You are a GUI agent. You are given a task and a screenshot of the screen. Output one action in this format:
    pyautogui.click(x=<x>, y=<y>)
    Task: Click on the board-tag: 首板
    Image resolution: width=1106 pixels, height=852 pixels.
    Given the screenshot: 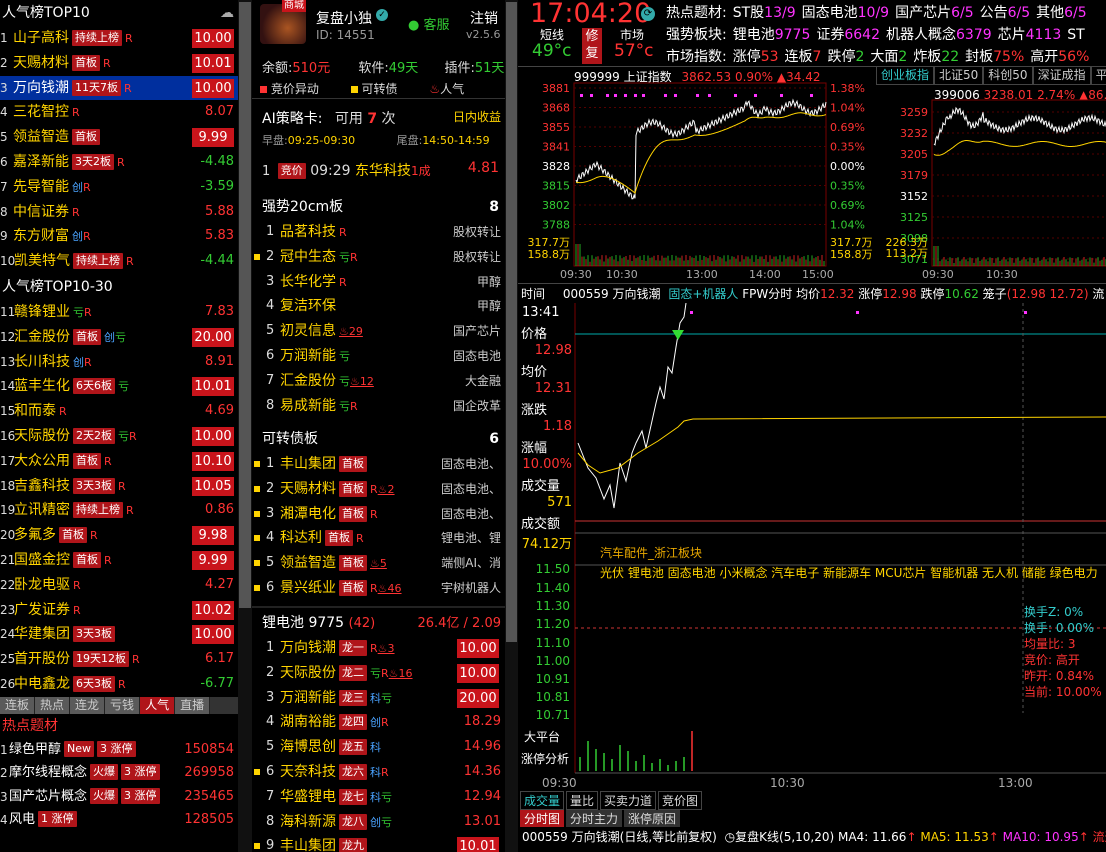 What is the action you would take?
    pyautogui.click(x=353, y=563)
    